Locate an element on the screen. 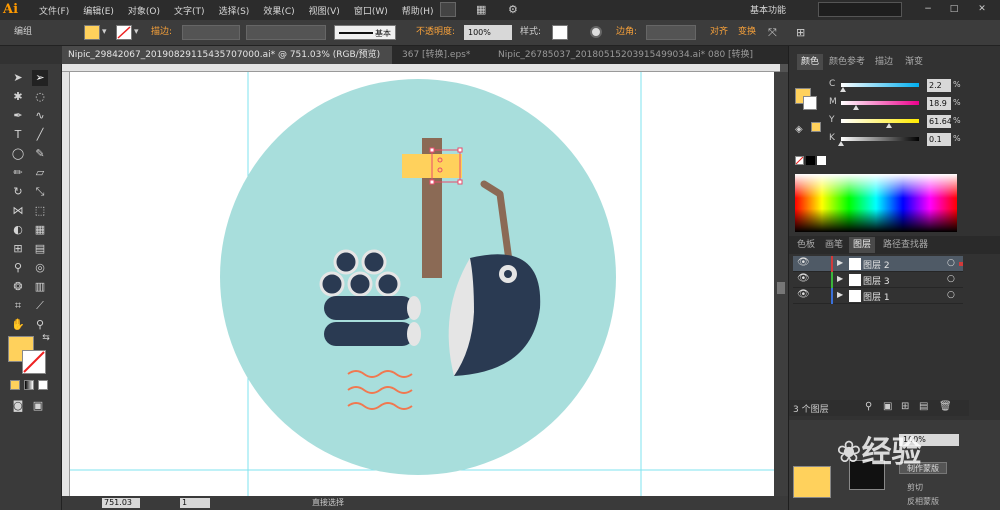 This screenshot has height=510, width=1000. slider-value-field: 61.64 is located at coordinates (939, 121).